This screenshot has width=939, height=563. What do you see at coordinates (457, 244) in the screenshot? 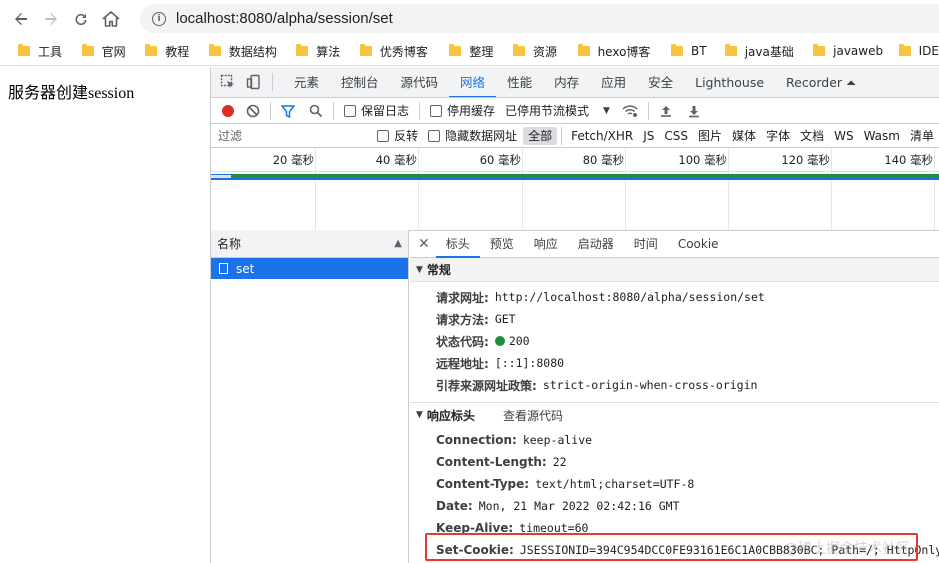
I see `tab-headers: 标头` at bounding box center [457, 244].